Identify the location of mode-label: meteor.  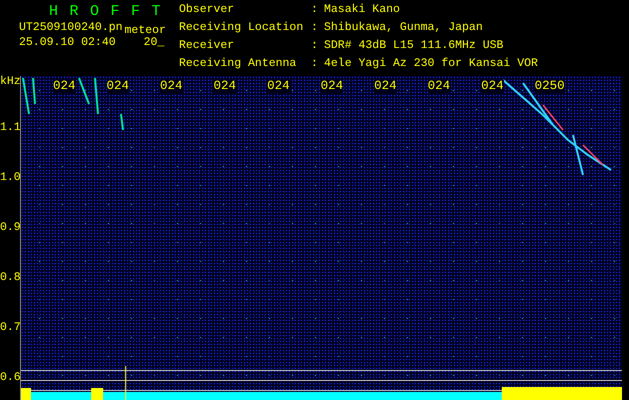
(145, 31).